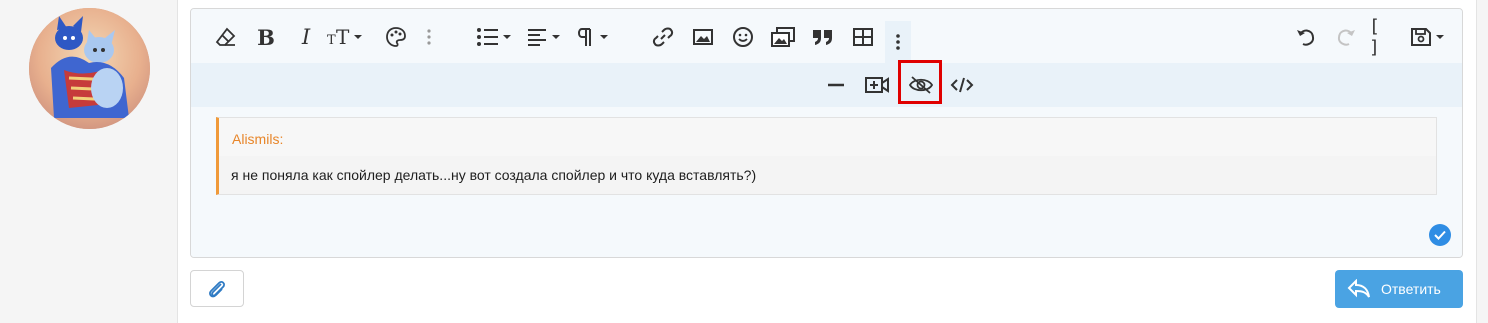 This screenshot has width=1488, height=323. Describe the element at coordinates (396, 37) in the screenshot. I see `text-color-icon` at that location.